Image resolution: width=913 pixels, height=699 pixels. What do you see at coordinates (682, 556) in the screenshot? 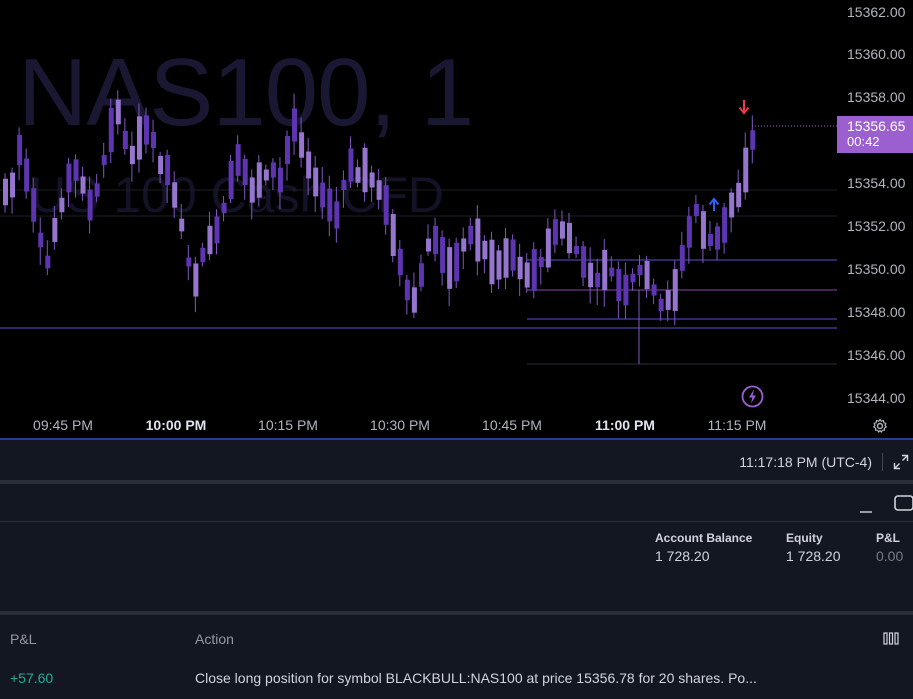
I see `account-balance-value: 1 728.20` at bounding box center [682, 556].